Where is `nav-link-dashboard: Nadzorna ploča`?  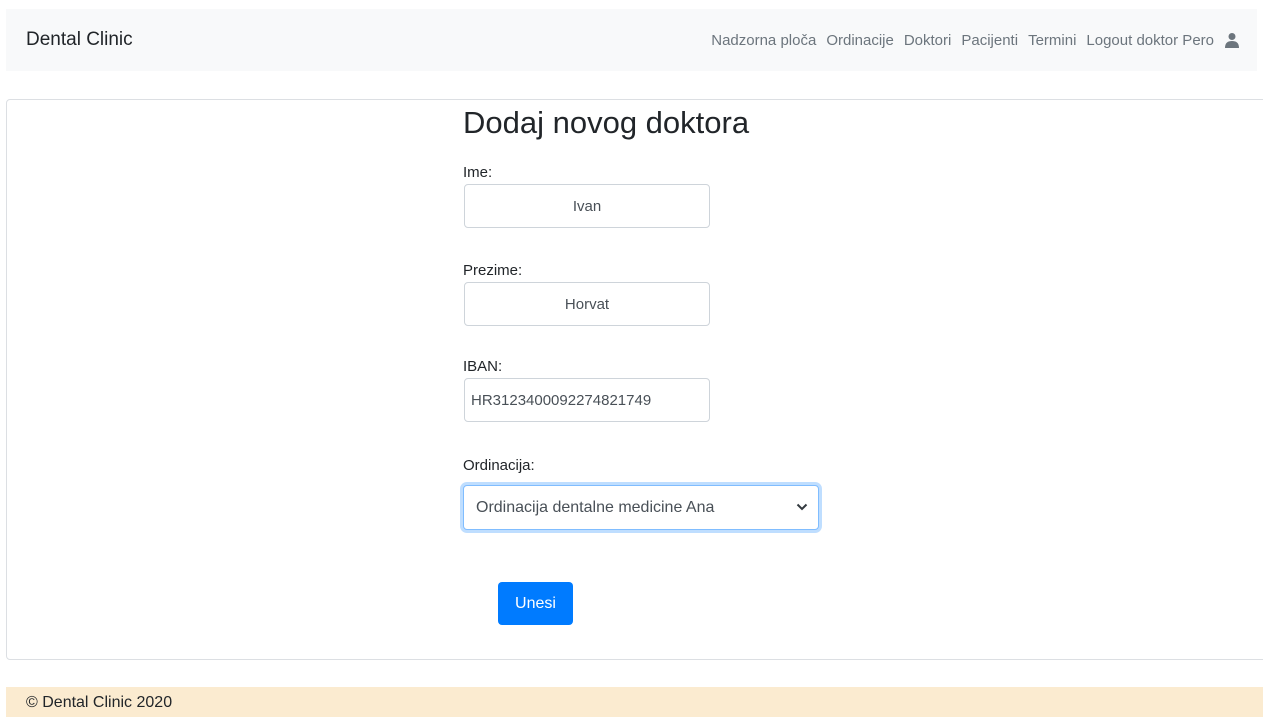 nav-link-dashboard: Nadzorna ploča is located at coordinates (763, 40).